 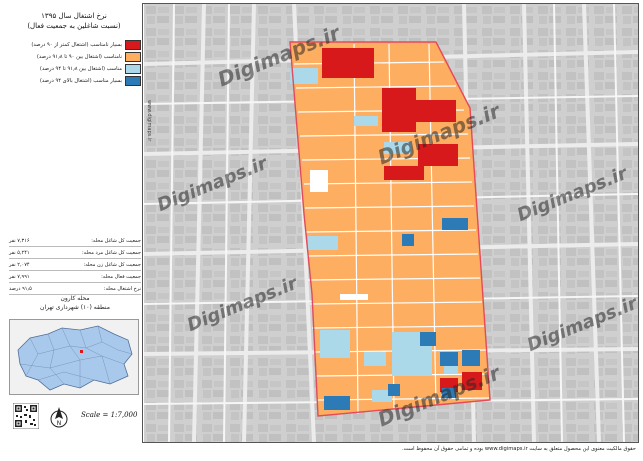 I want to click on stat-row: جمعیت کل شاغل مرد محله: ۵,۲۴۱ نفر, so click(x=75, y=253).